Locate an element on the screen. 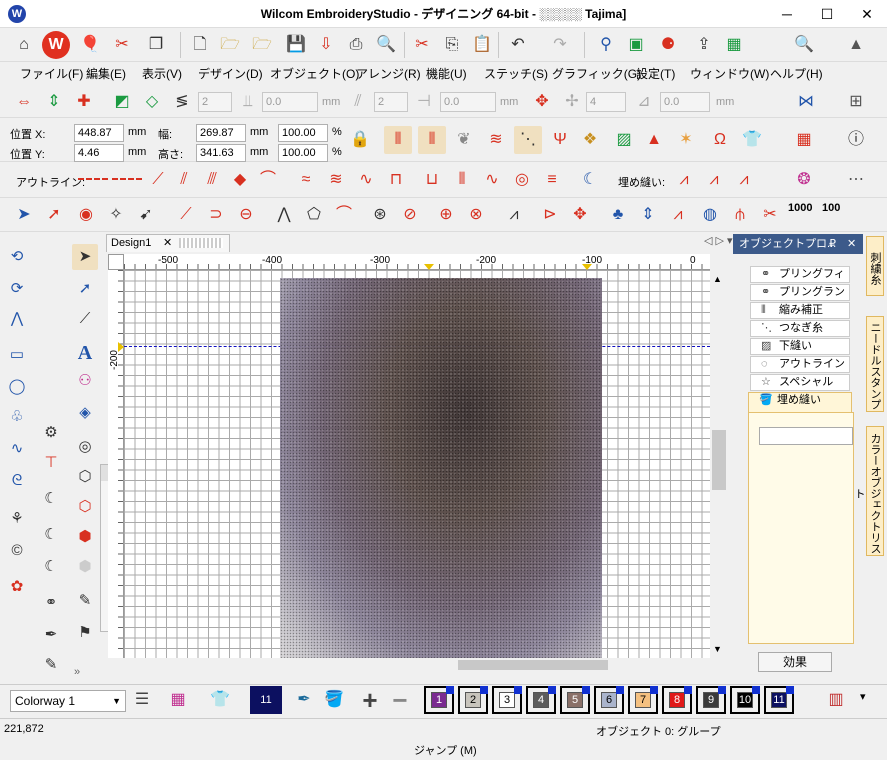 This screenshot has width=887, height=760. eyedropper-icon: ✒ is located at coordinates (304, 700).